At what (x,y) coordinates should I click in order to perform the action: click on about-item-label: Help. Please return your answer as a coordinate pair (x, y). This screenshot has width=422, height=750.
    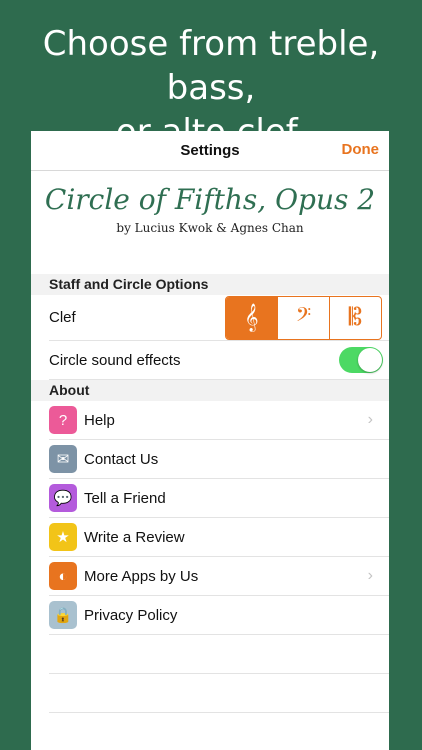
    Looking at the image, I should click on (99, 420).